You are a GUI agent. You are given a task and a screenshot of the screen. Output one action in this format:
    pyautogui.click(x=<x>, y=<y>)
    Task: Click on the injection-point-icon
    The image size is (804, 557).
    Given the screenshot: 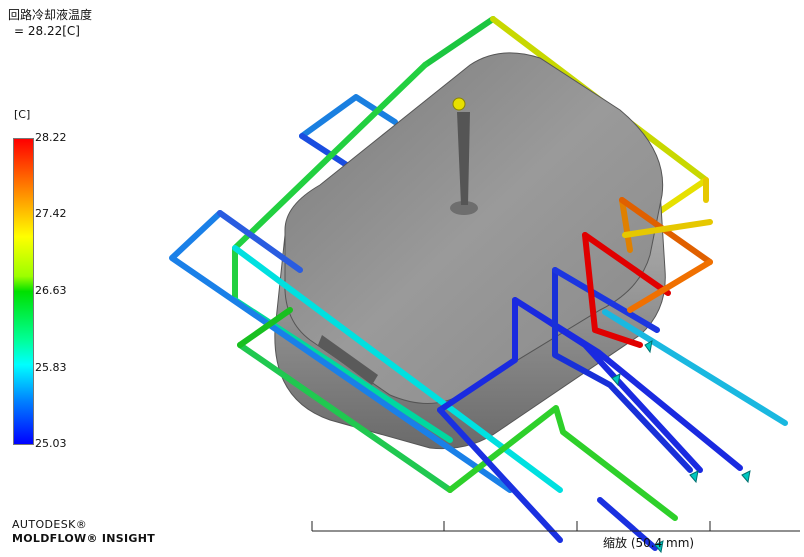 What is the action you would take?
    pyautogui.click(x=459, y=104)
    